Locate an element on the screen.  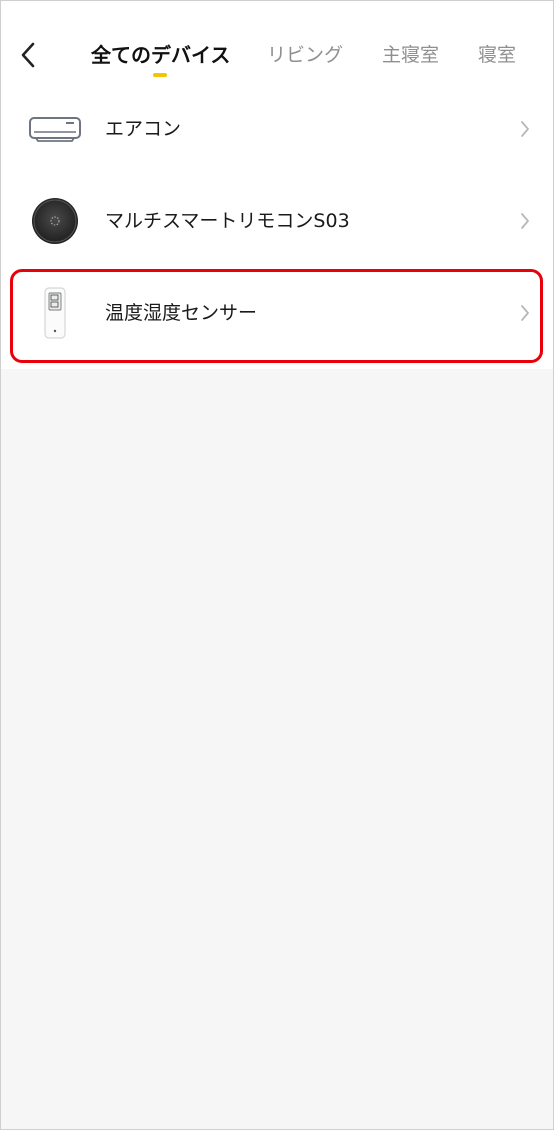
tab-all-devices: 全てのデバイス is located at coordinates (160, 55).